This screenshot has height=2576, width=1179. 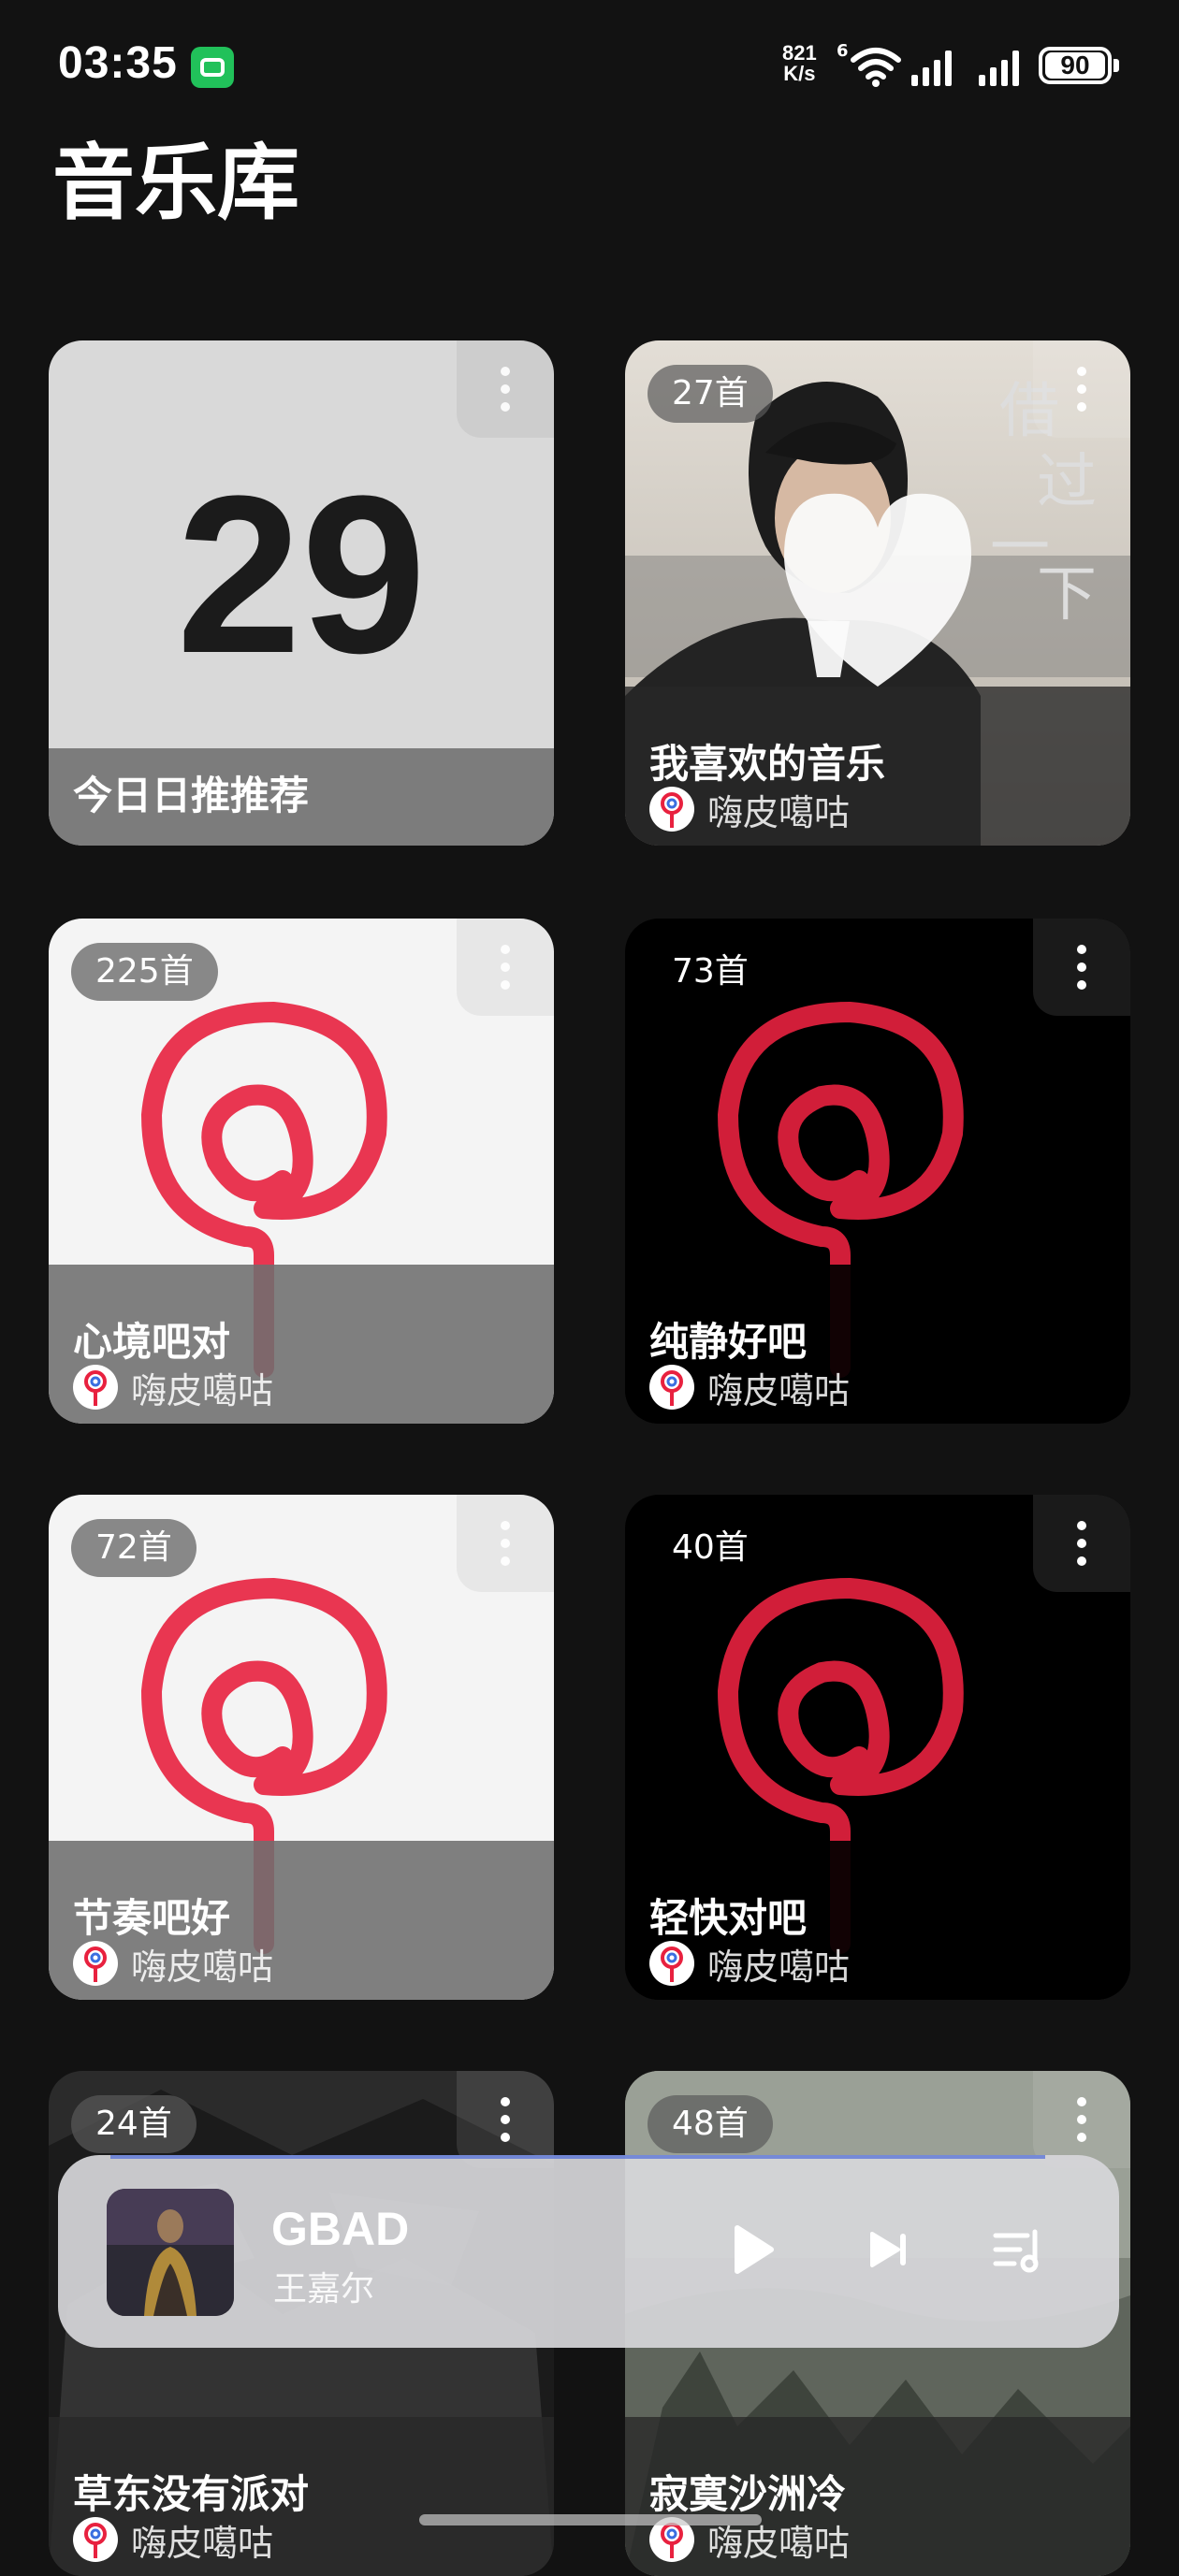 I want to click on song-count-badge: 73首, so click(x=710, y=972).